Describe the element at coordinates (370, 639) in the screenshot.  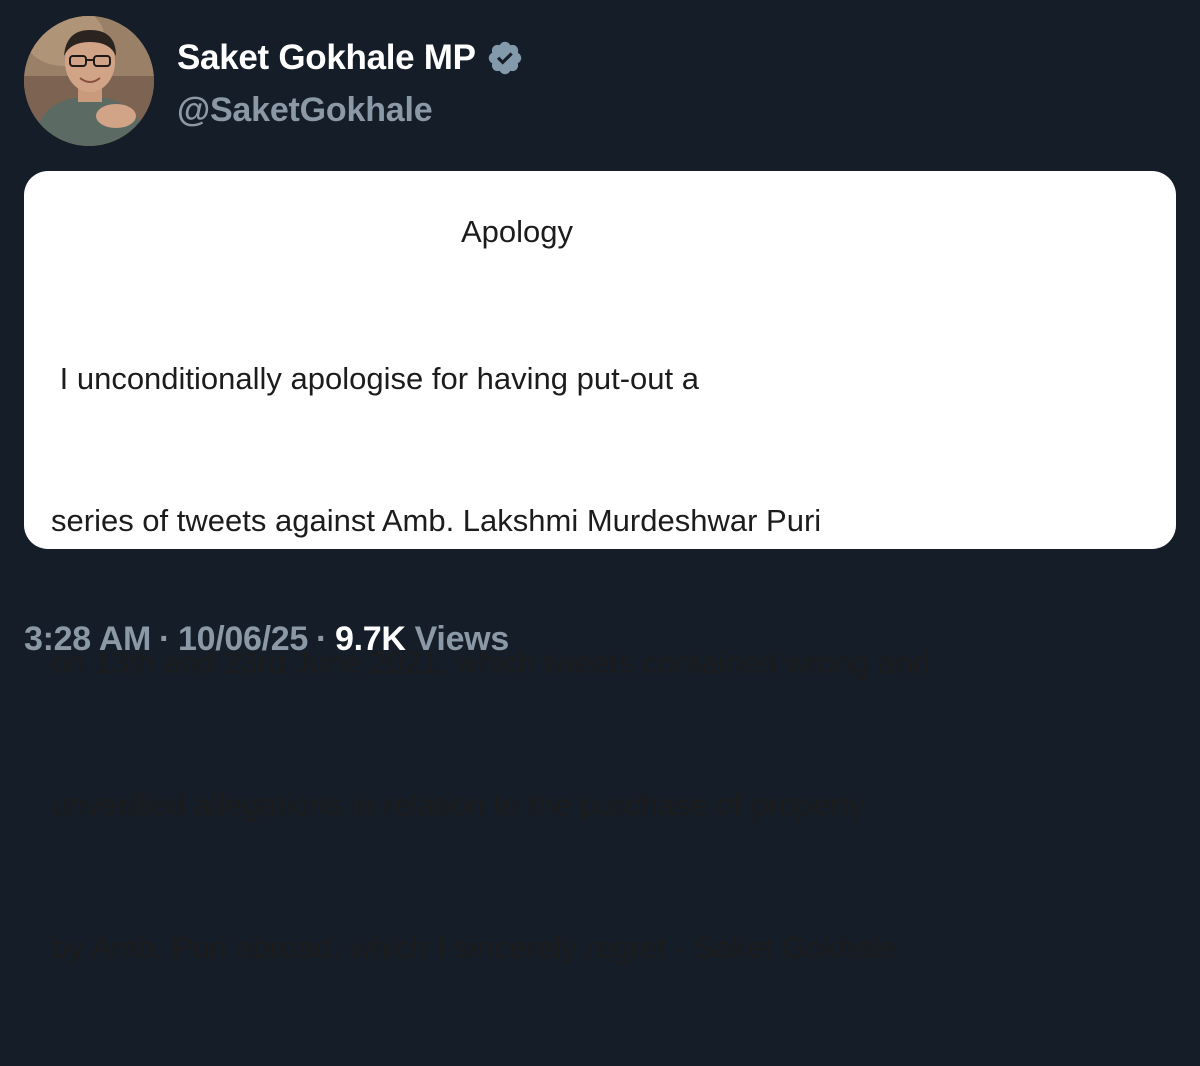
I see `views-count: 9.7K` at that location.